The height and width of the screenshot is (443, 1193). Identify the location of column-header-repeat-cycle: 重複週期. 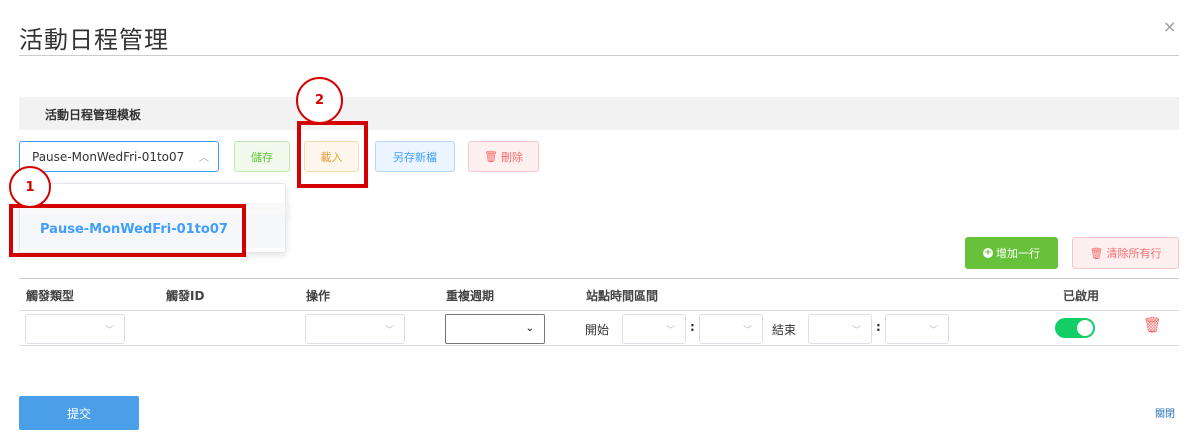
(470, 296).